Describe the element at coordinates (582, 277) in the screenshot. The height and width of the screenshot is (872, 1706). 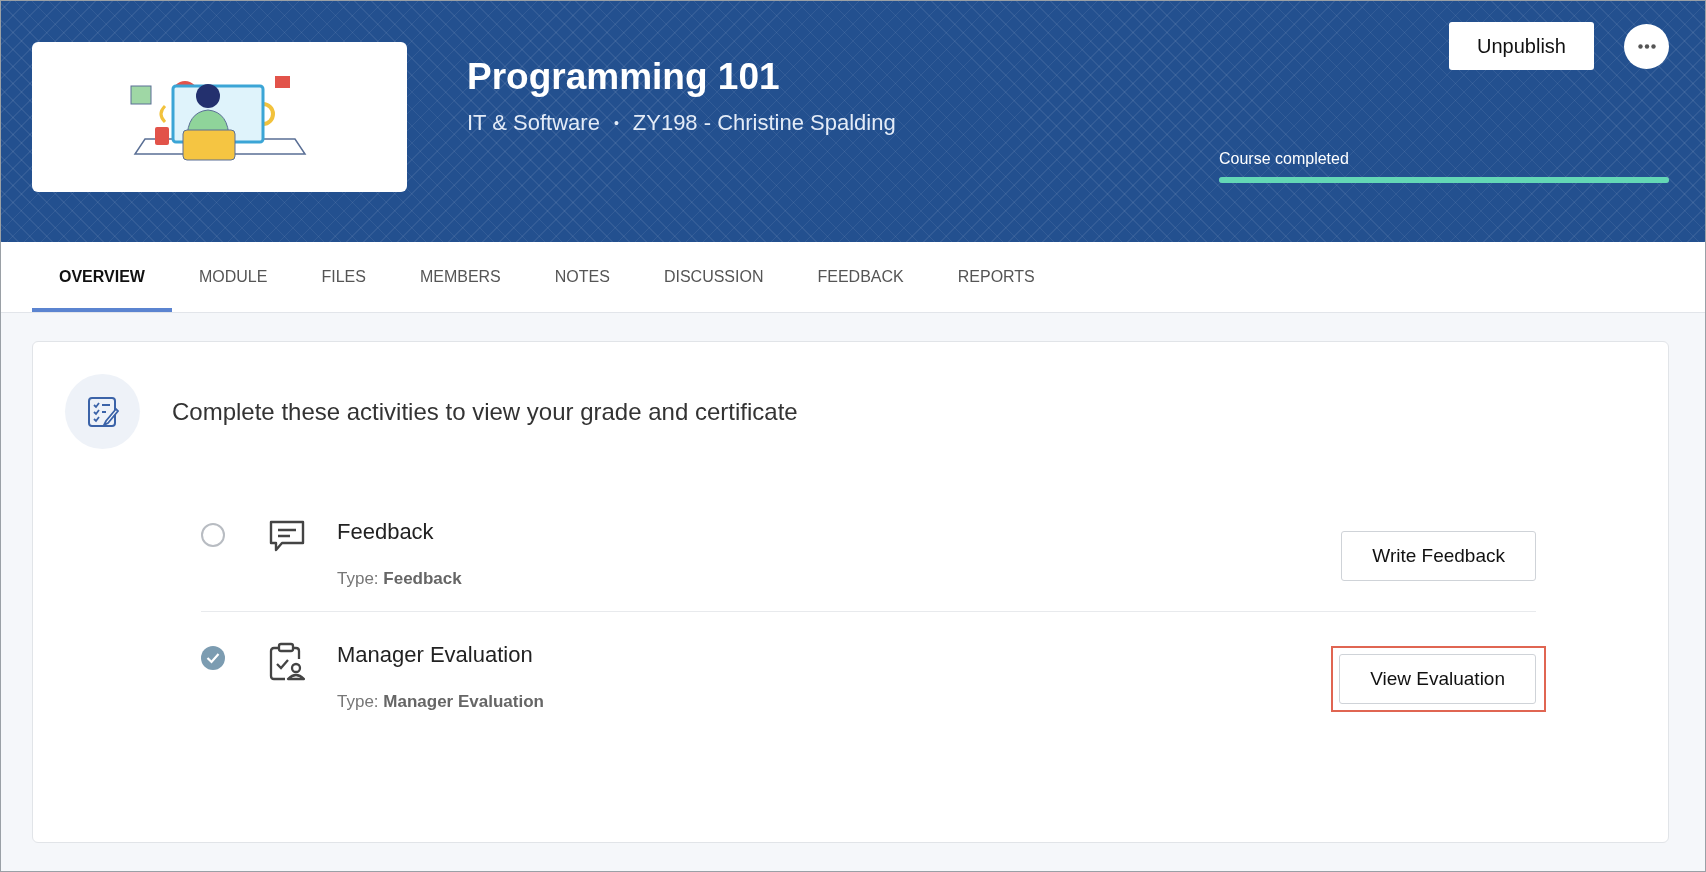
I see `tab: NOTES` at that location.